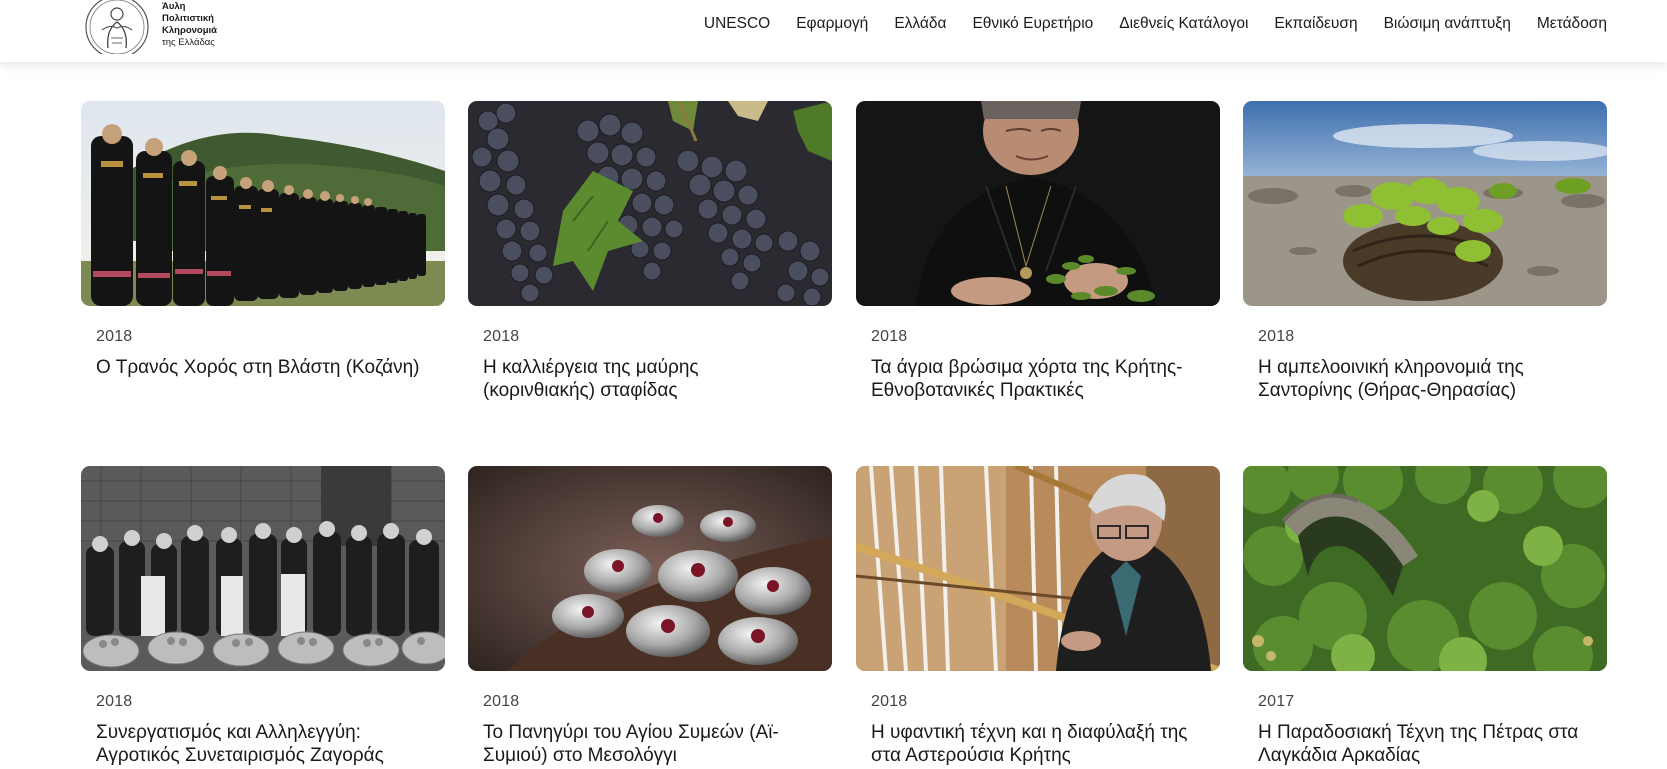 This screenshot has width=1667, height=769. What do you see at coordinates (1315, 24) in the screenshot?
I see `nav-item-education: Εκπαίδευση` at bounding box center [1315, 24].